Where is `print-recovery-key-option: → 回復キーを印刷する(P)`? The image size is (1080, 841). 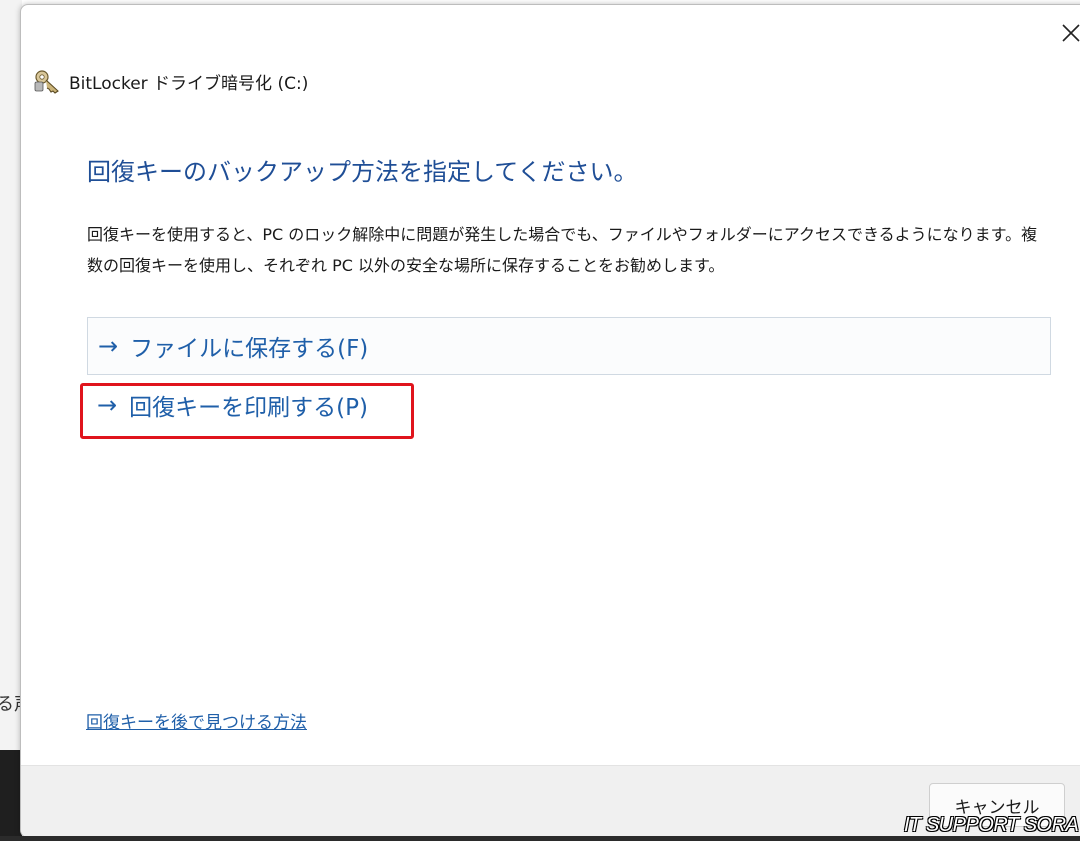 print-recovery-key-option: → 回復キーを印刷する(P) is located at coordinates (568, 405).